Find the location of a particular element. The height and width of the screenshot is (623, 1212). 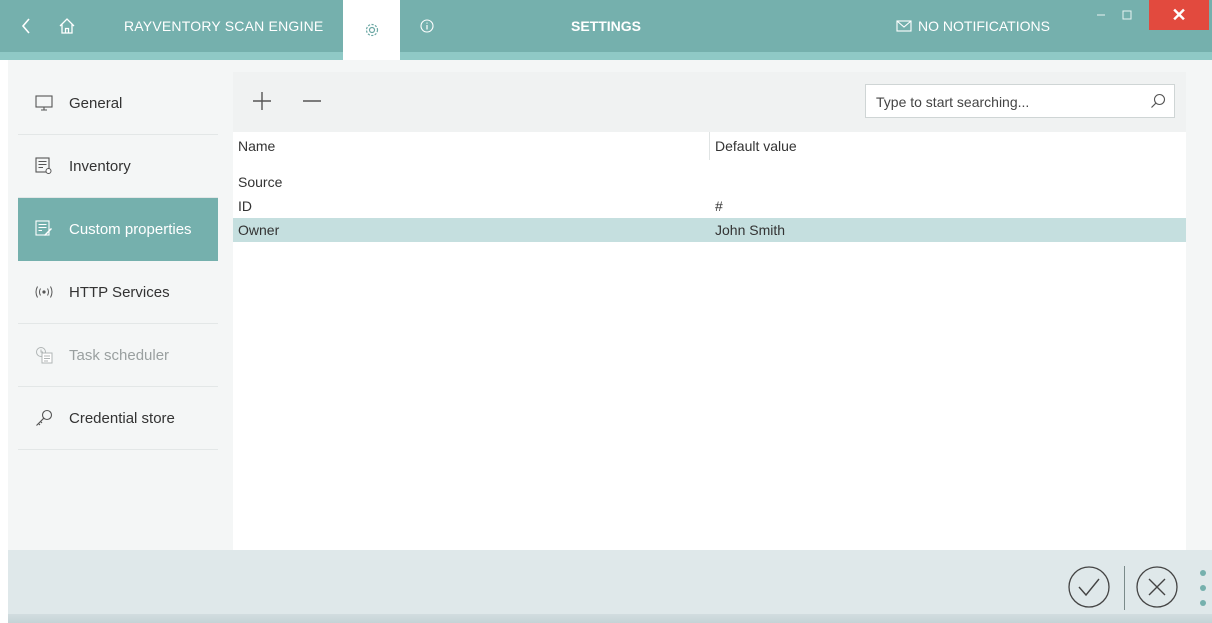

table-row: ID # is located at coordinates (709, 206).